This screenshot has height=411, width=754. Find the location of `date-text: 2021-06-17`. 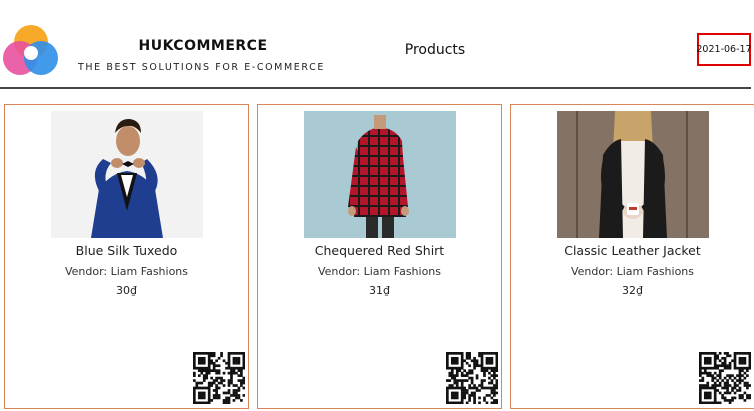

date-text: 2021-06-17 is located at coordinates (724, 49).